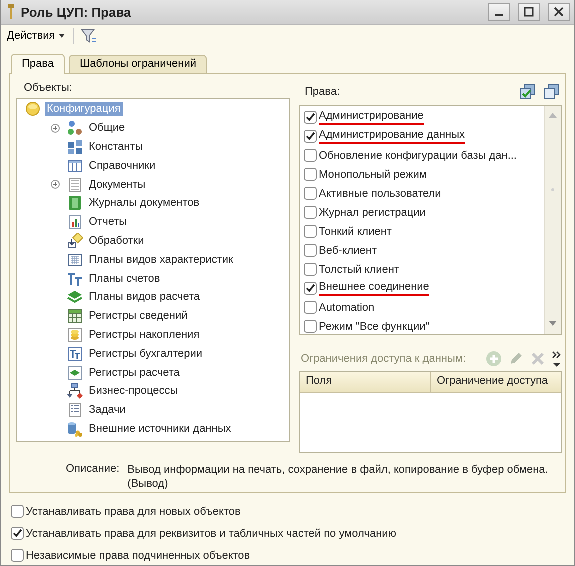  I want to click on right-item: Режим "Все функции", so click(374, 326).